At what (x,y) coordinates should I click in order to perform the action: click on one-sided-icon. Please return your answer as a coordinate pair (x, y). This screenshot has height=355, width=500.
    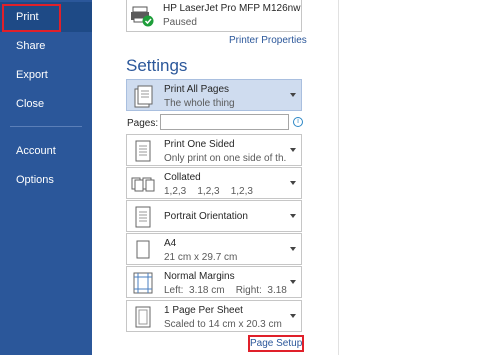
    Looking at the image, I should click on (143, 151).